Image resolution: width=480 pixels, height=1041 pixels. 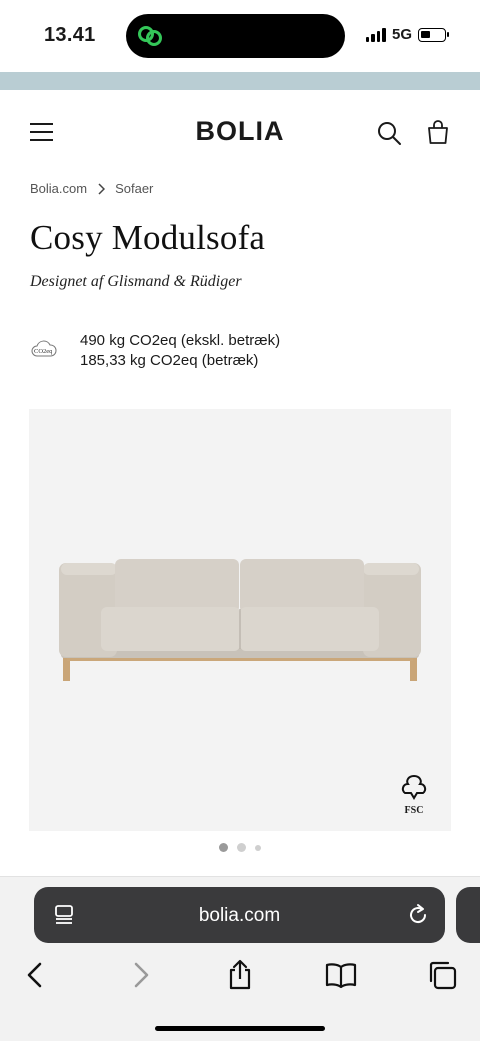 I want to click on home-indicator, so click(x=240, y=1028).